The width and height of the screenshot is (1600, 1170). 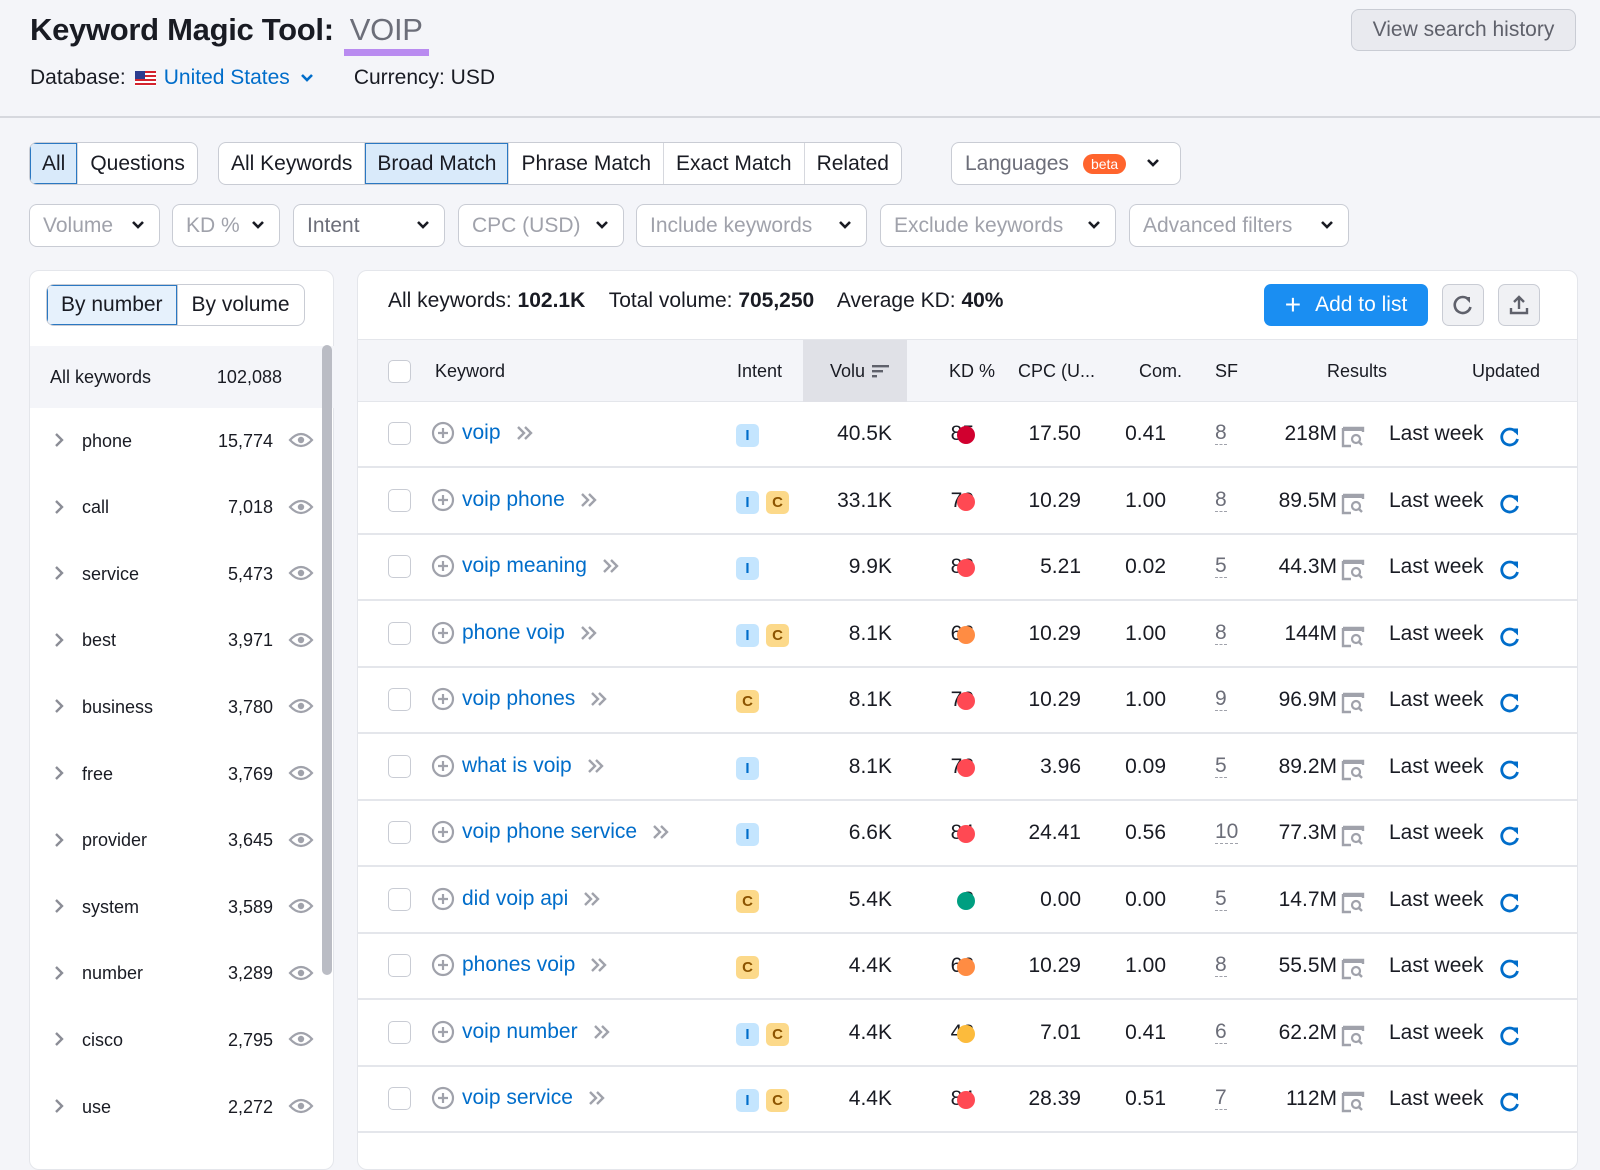 I want to click on tab-related: Related, so click(x=853, y=163).